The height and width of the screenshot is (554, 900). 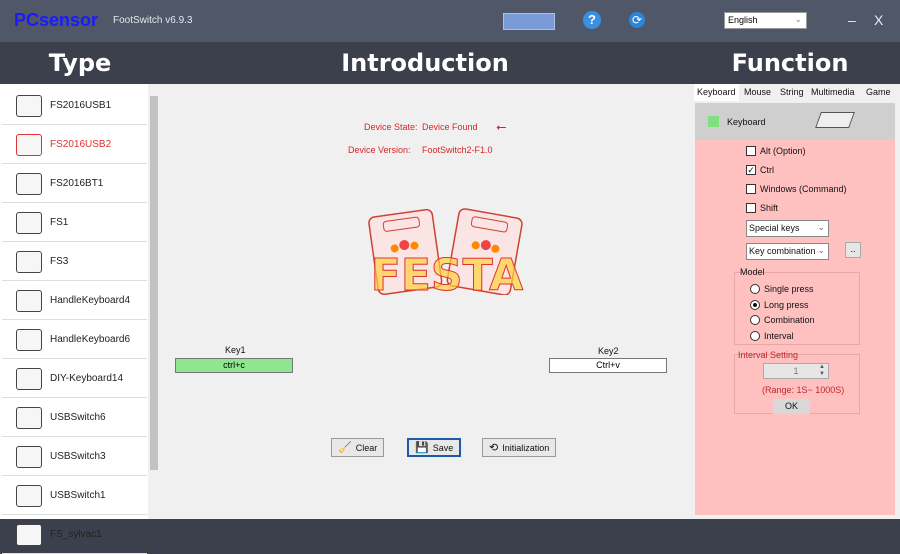 I want to click on model-option-label: Interval, so click(x=779, y=335).